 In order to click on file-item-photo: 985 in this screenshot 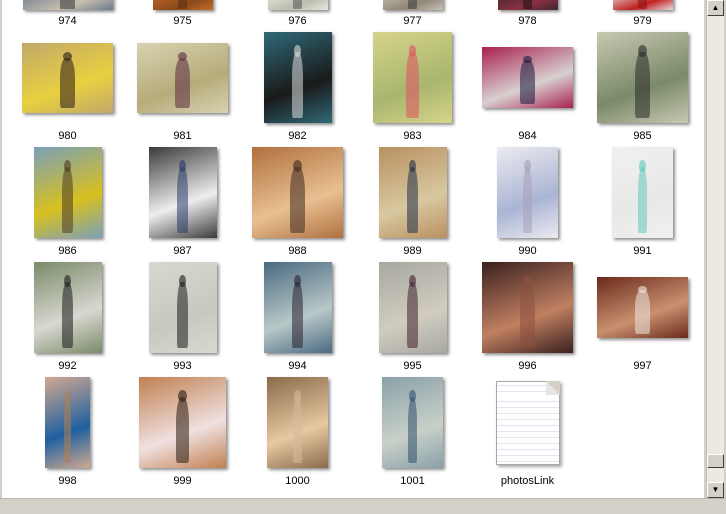, I will do `click(642, 87)`.